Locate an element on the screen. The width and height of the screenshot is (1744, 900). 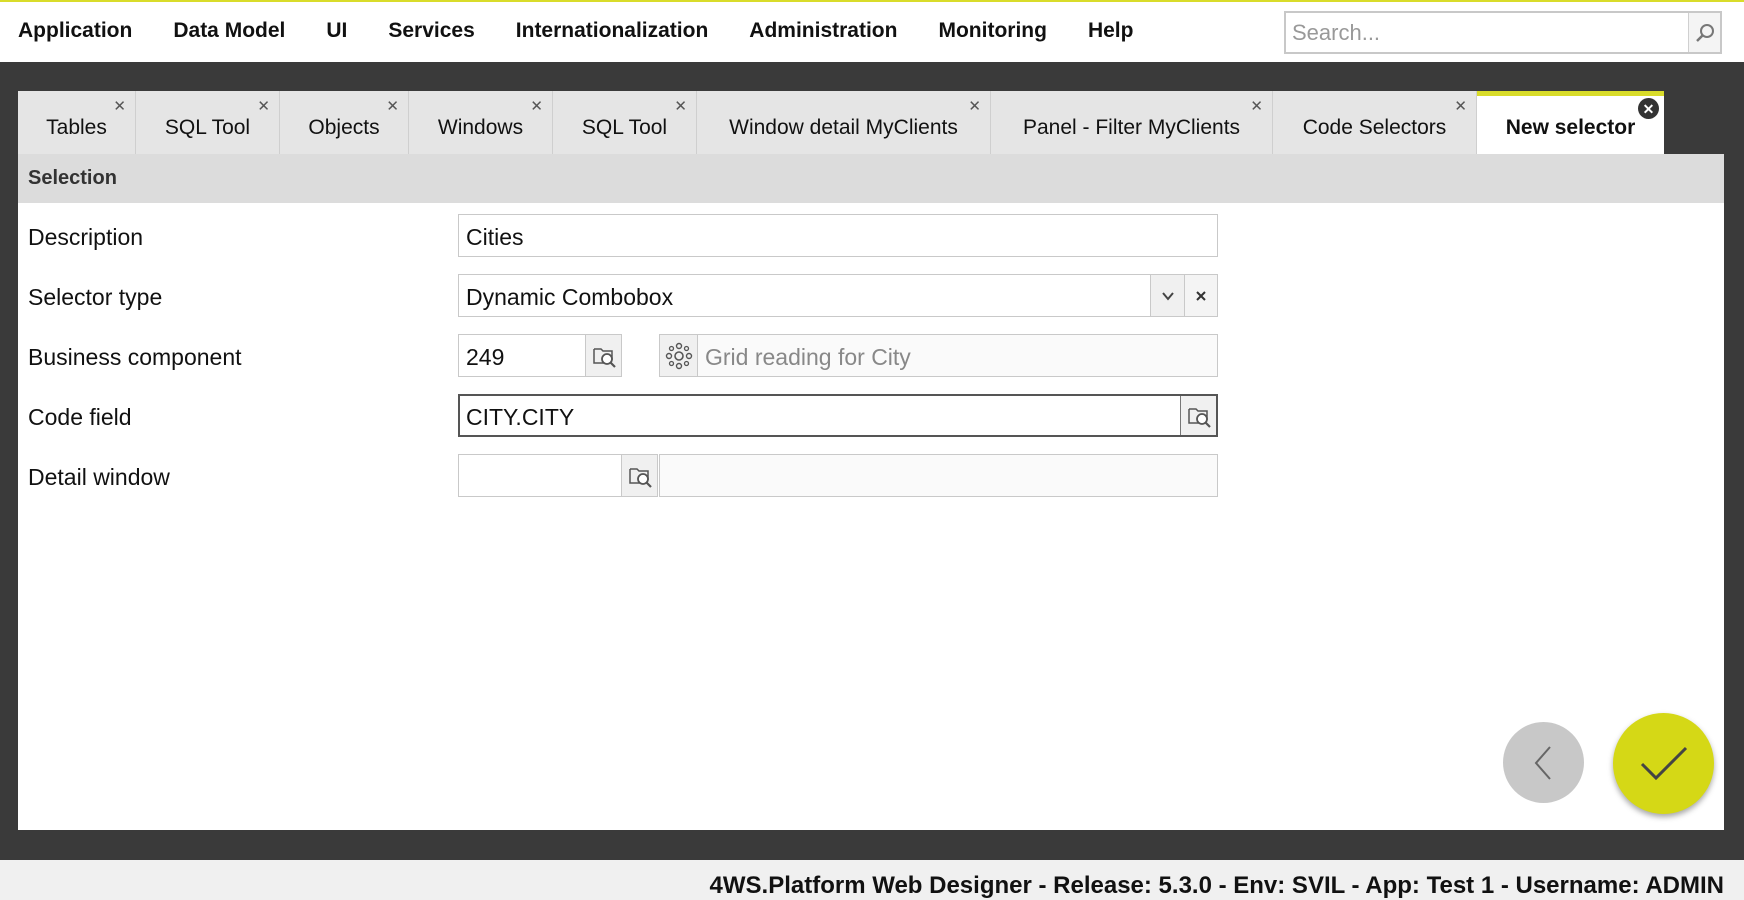
tab-code-selectors: Code Selectors ✕ is located at coordinates (1375, 122).